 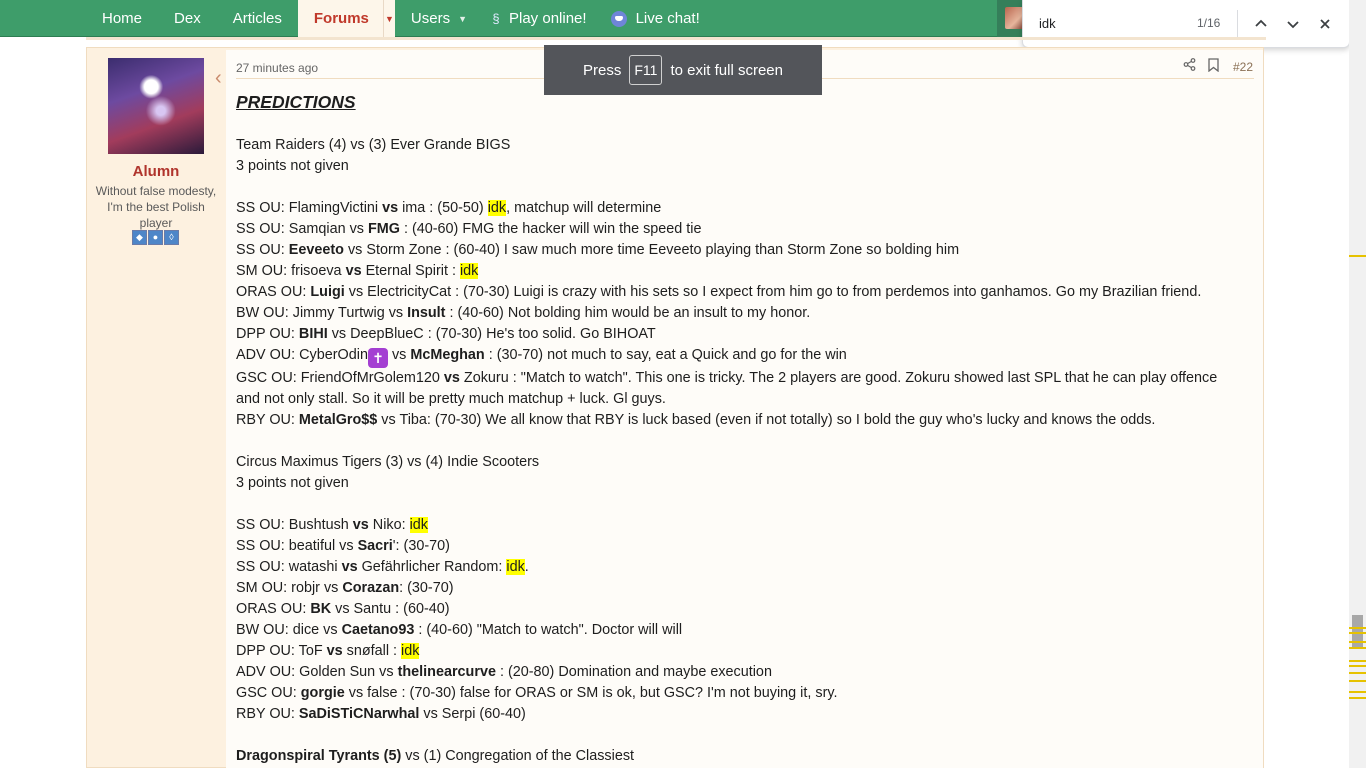 What do you see at coordinates (1243, 67) in the screenshot?
I see `post-number: #22` at bounding box center [1243, 67].